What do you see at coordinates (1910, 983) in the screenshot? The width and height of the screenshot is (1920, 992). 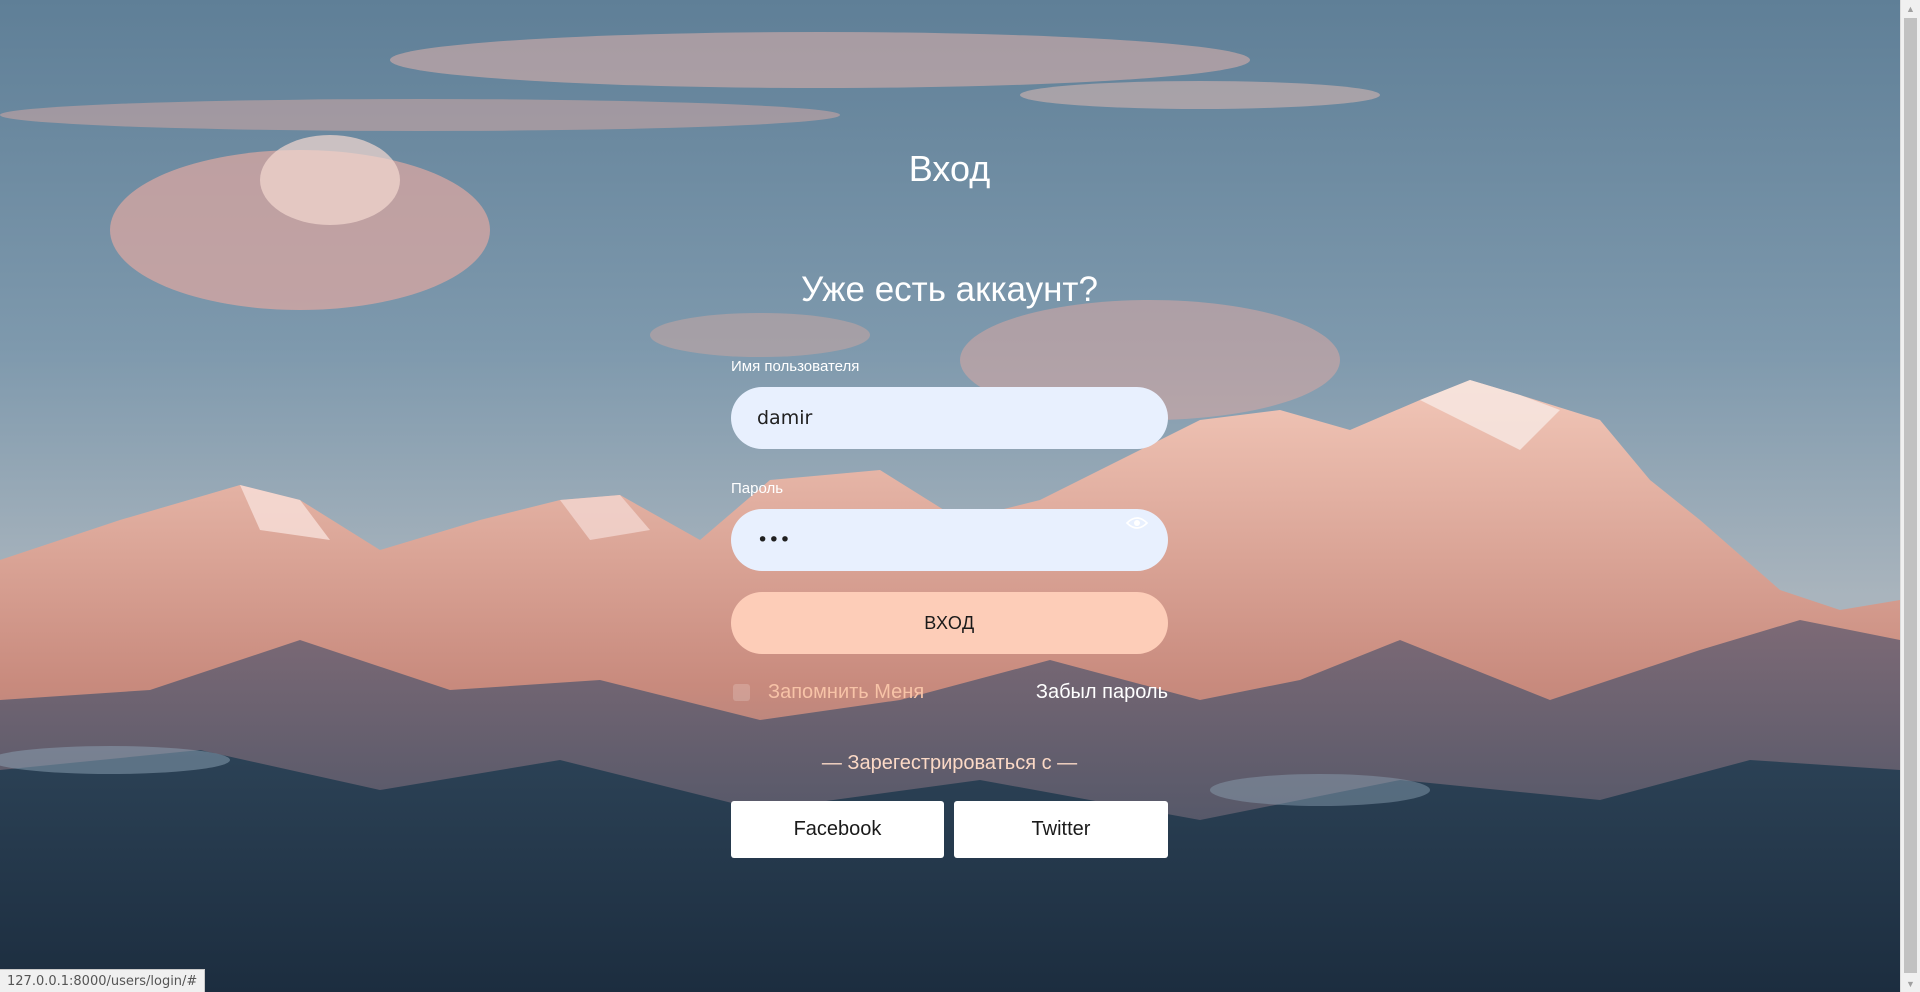 I see `arrow-down-icon: ▼` at bounding box center [1910, 983].